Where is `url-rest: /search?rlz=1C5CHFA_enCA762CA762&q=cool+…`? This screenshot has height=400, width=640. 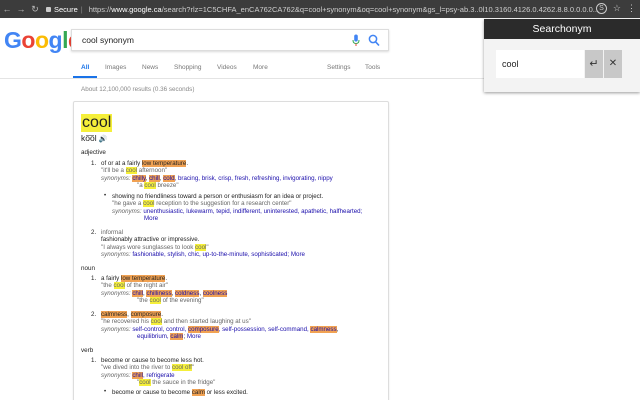 url-rest: /search?rlz=1C5CHFA_enCA762CA762&q=cool+… is located at coordinates (380, 9).